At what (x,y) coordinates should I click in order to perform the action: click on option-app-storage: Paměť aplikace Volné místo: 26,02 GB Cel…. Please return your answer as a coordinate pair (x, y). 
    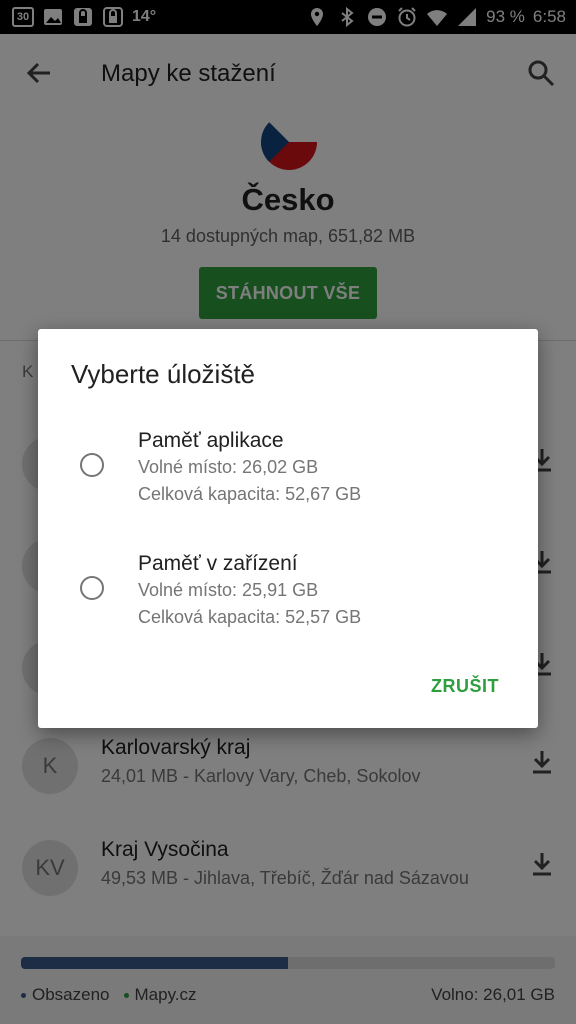
    Looking at the image, I should click on (288, 468).